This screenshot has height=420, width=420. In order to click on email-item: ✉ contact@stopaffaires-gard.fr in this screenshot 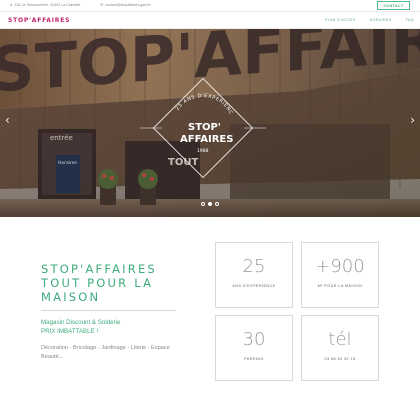, I will do `click(125, 5)`.